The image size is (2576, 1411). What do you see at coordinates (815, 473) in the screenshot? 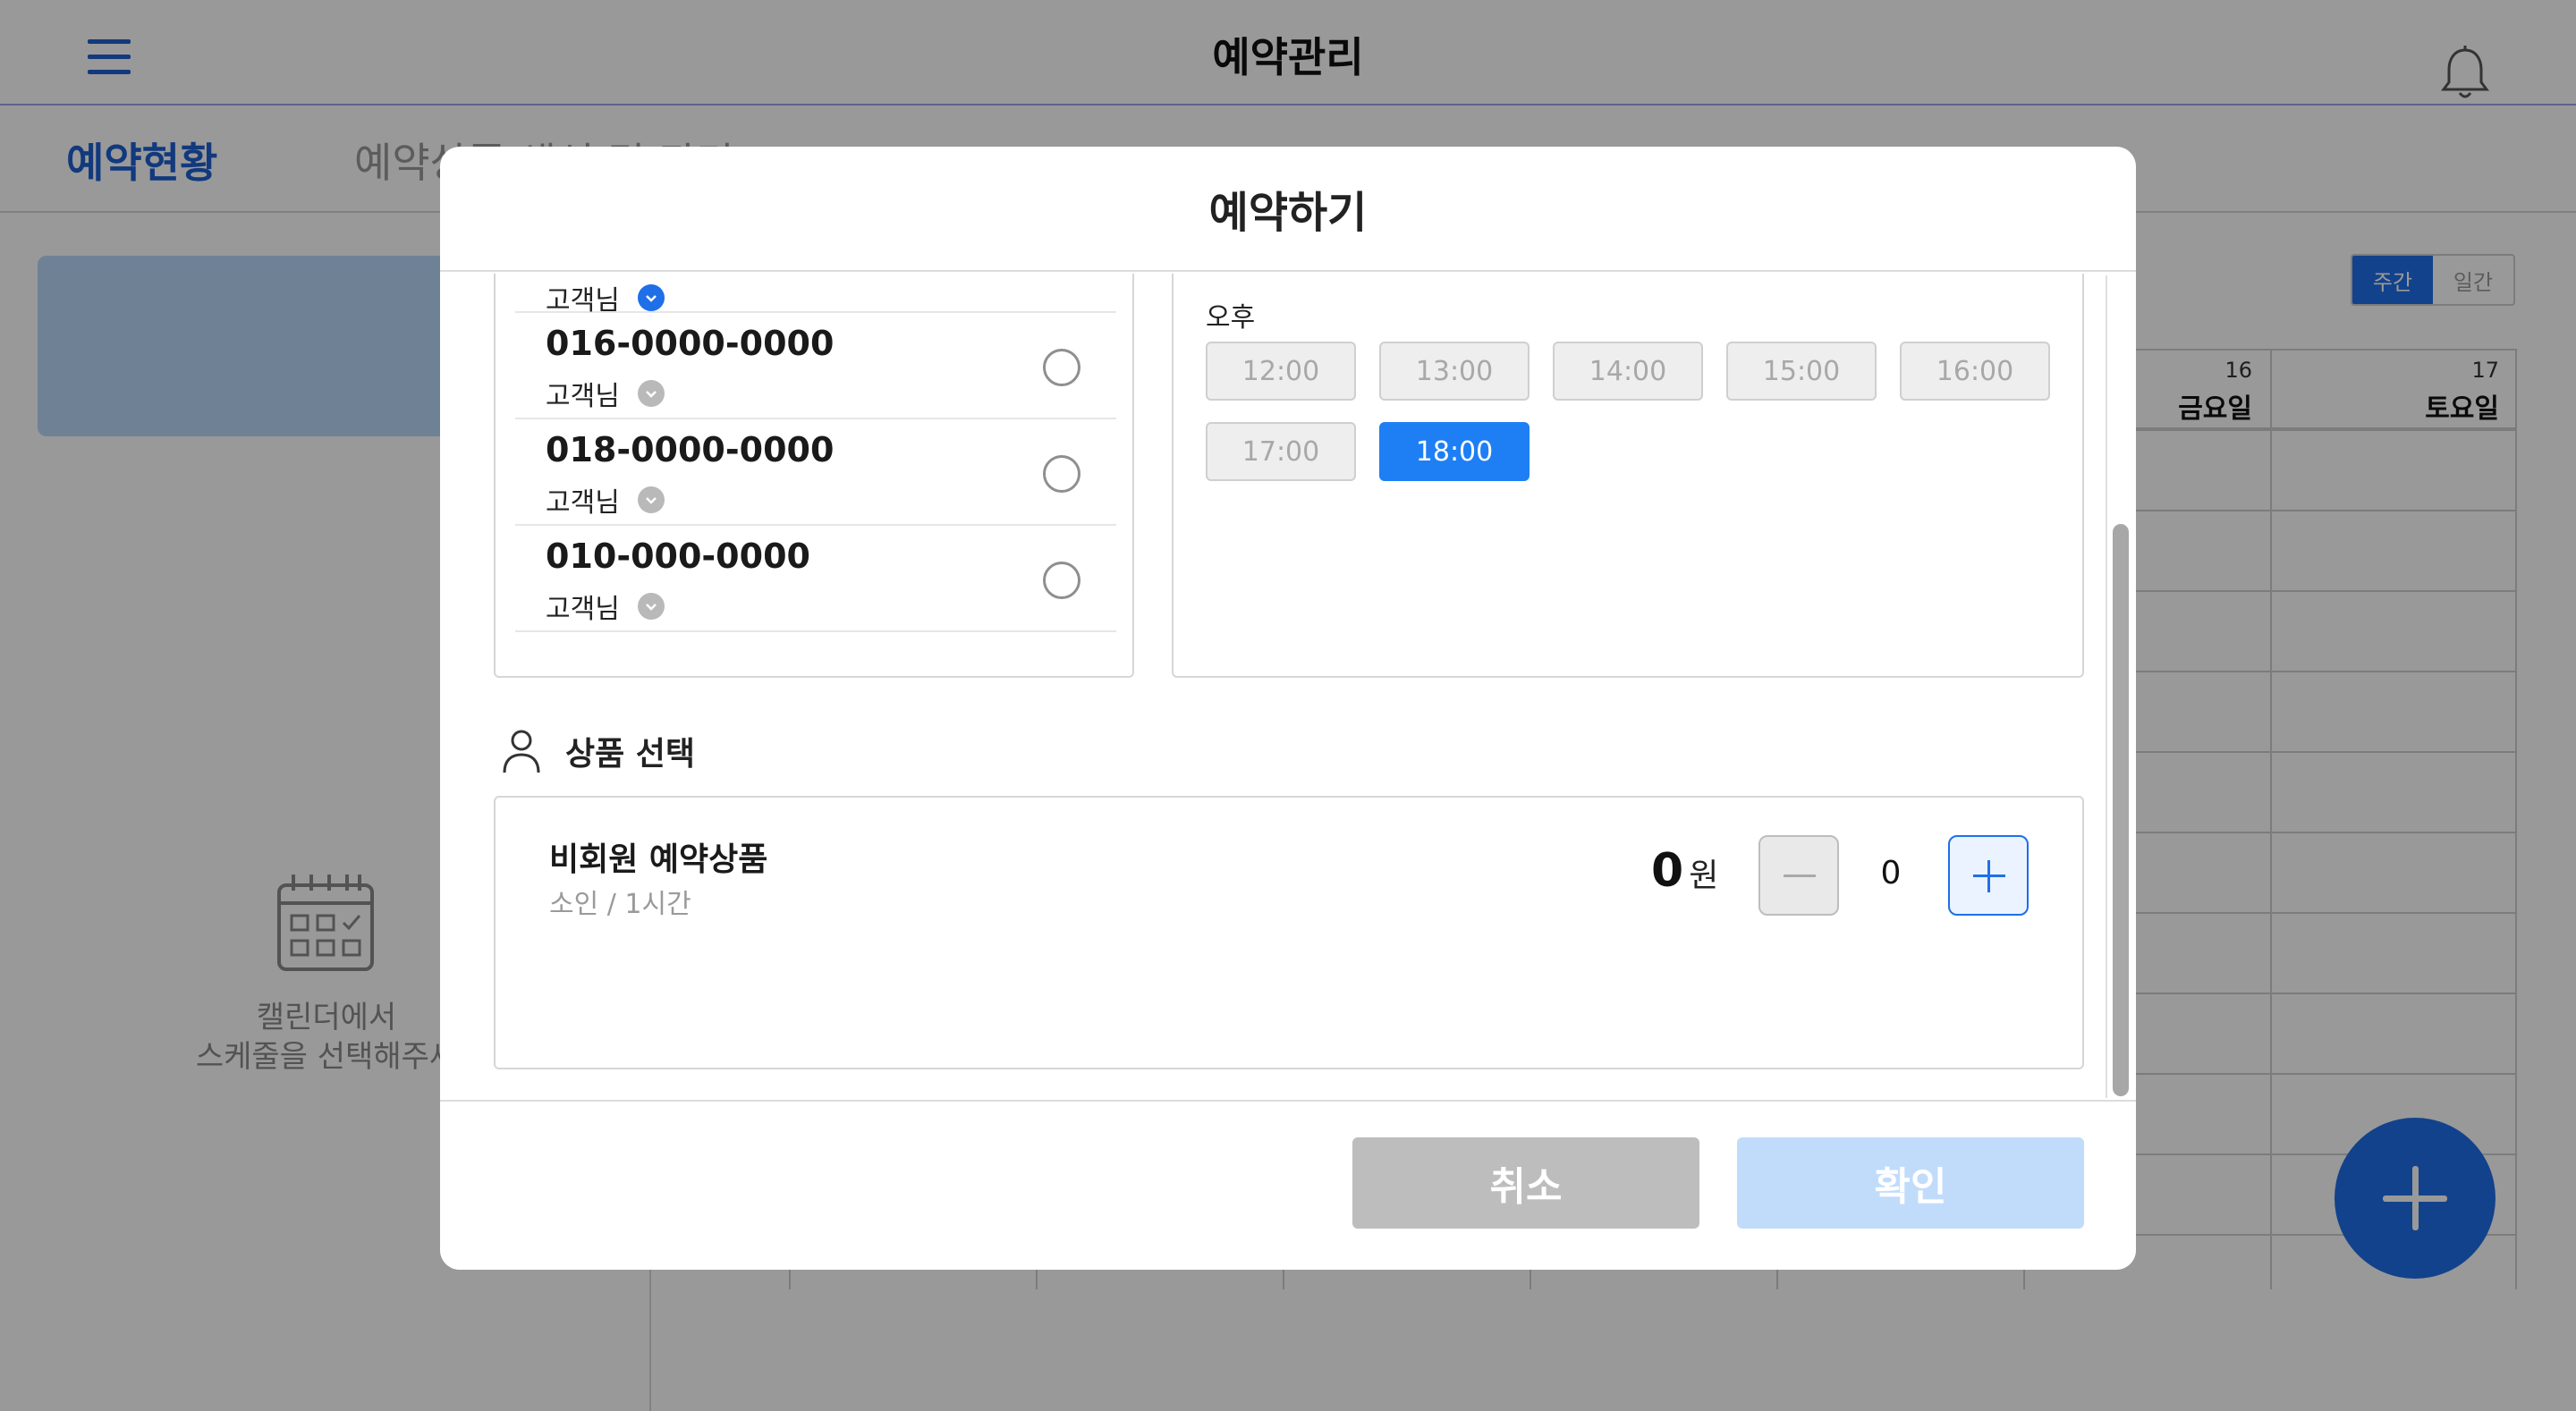
I see `customer-row: 018-0000-0000 고객님` at bounding box center [815, 473].